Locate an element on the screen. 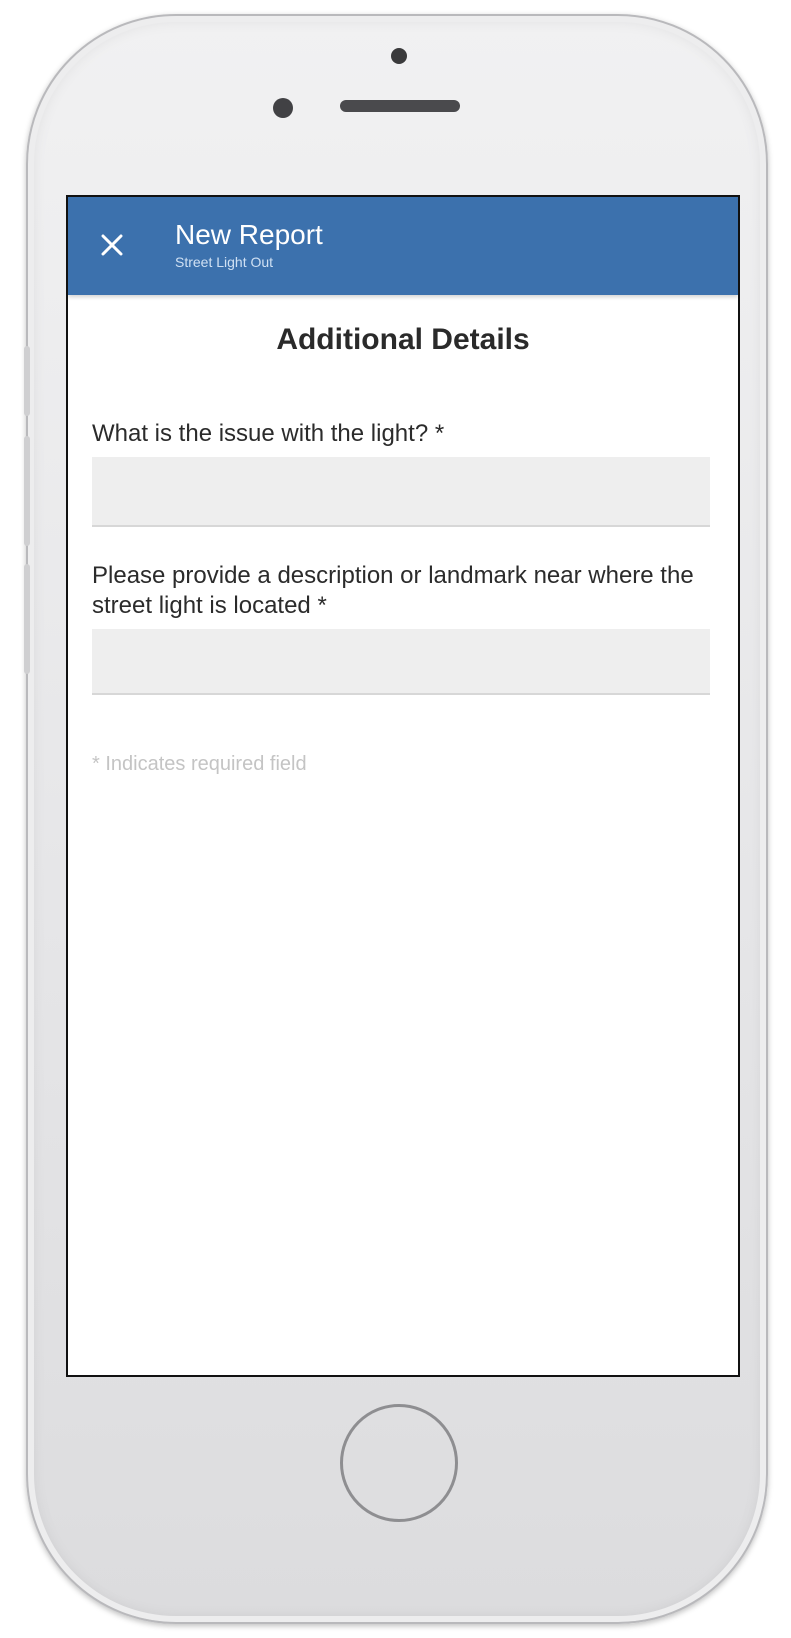 The width and height of the screenshot is (791, 1638). page-subtitle: Street Light Out is located at coordinates (224, 262).